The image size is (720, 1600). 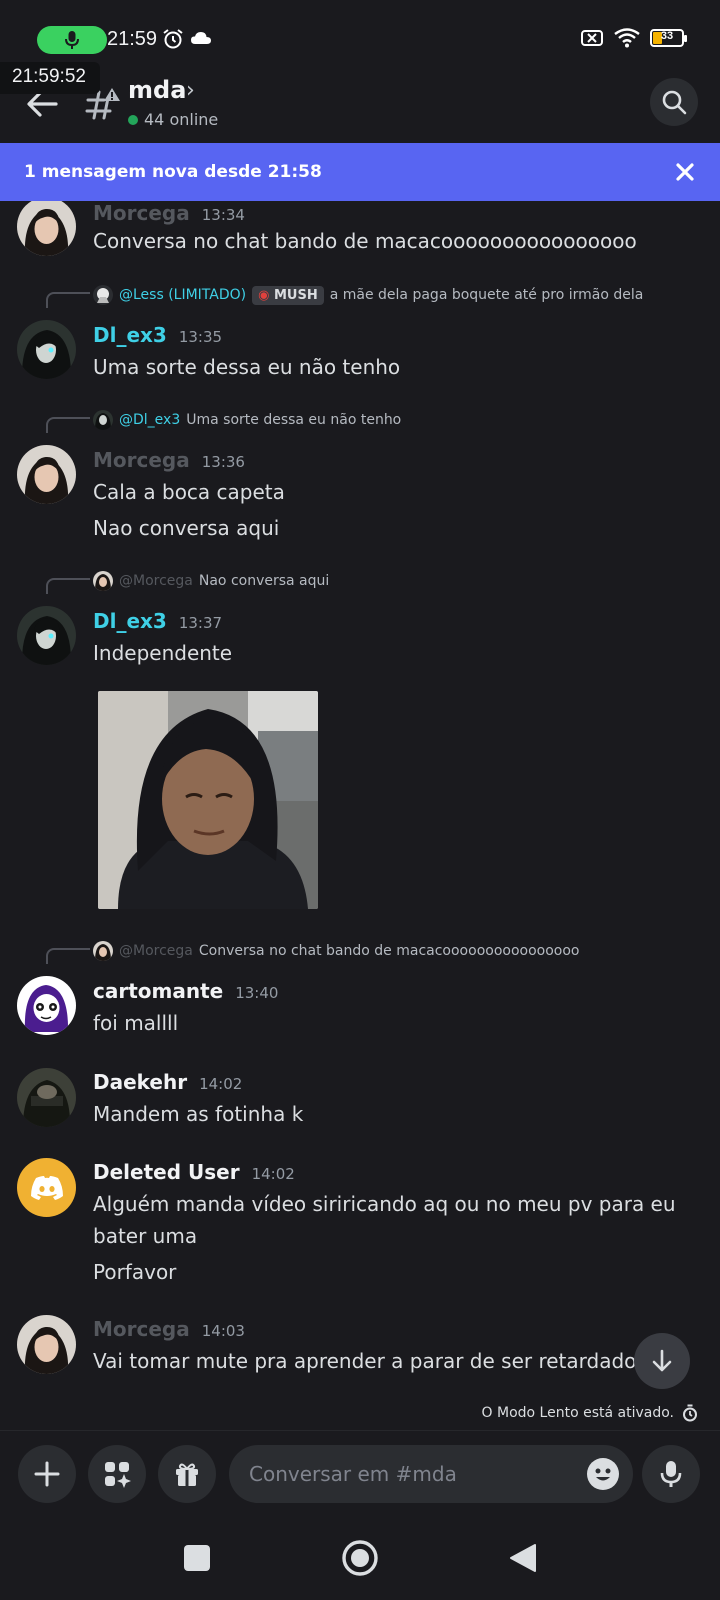 What do you see at coordinates (50, 78) in the screenshot?
I see `clock-overlay: 21:59:52` at bounding box center [50, 78].